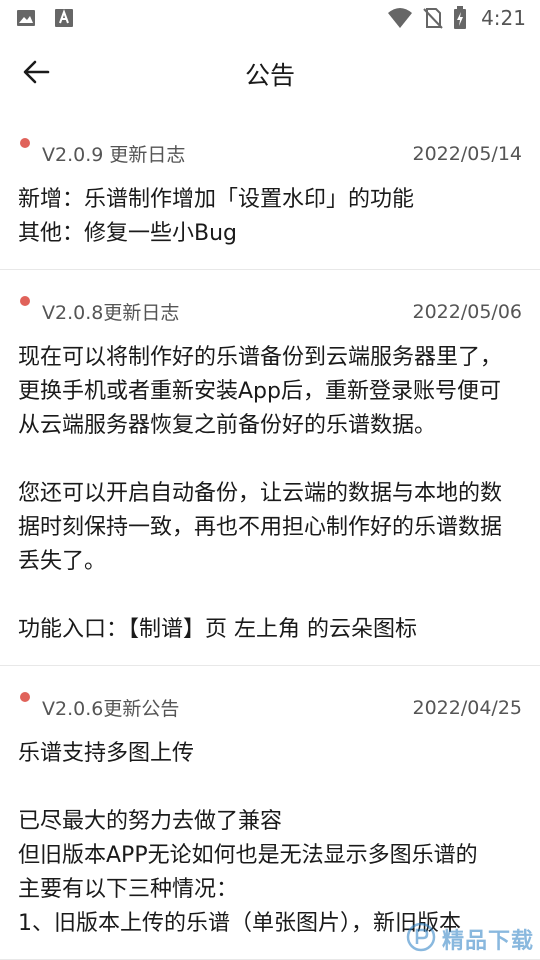 This screenshot has width=540, height=960. What do you see at coordinates (128, 233) in the screenshot?
I see `notice-line: 其他：修复一些小Bug` at bounding box center [128, 233].